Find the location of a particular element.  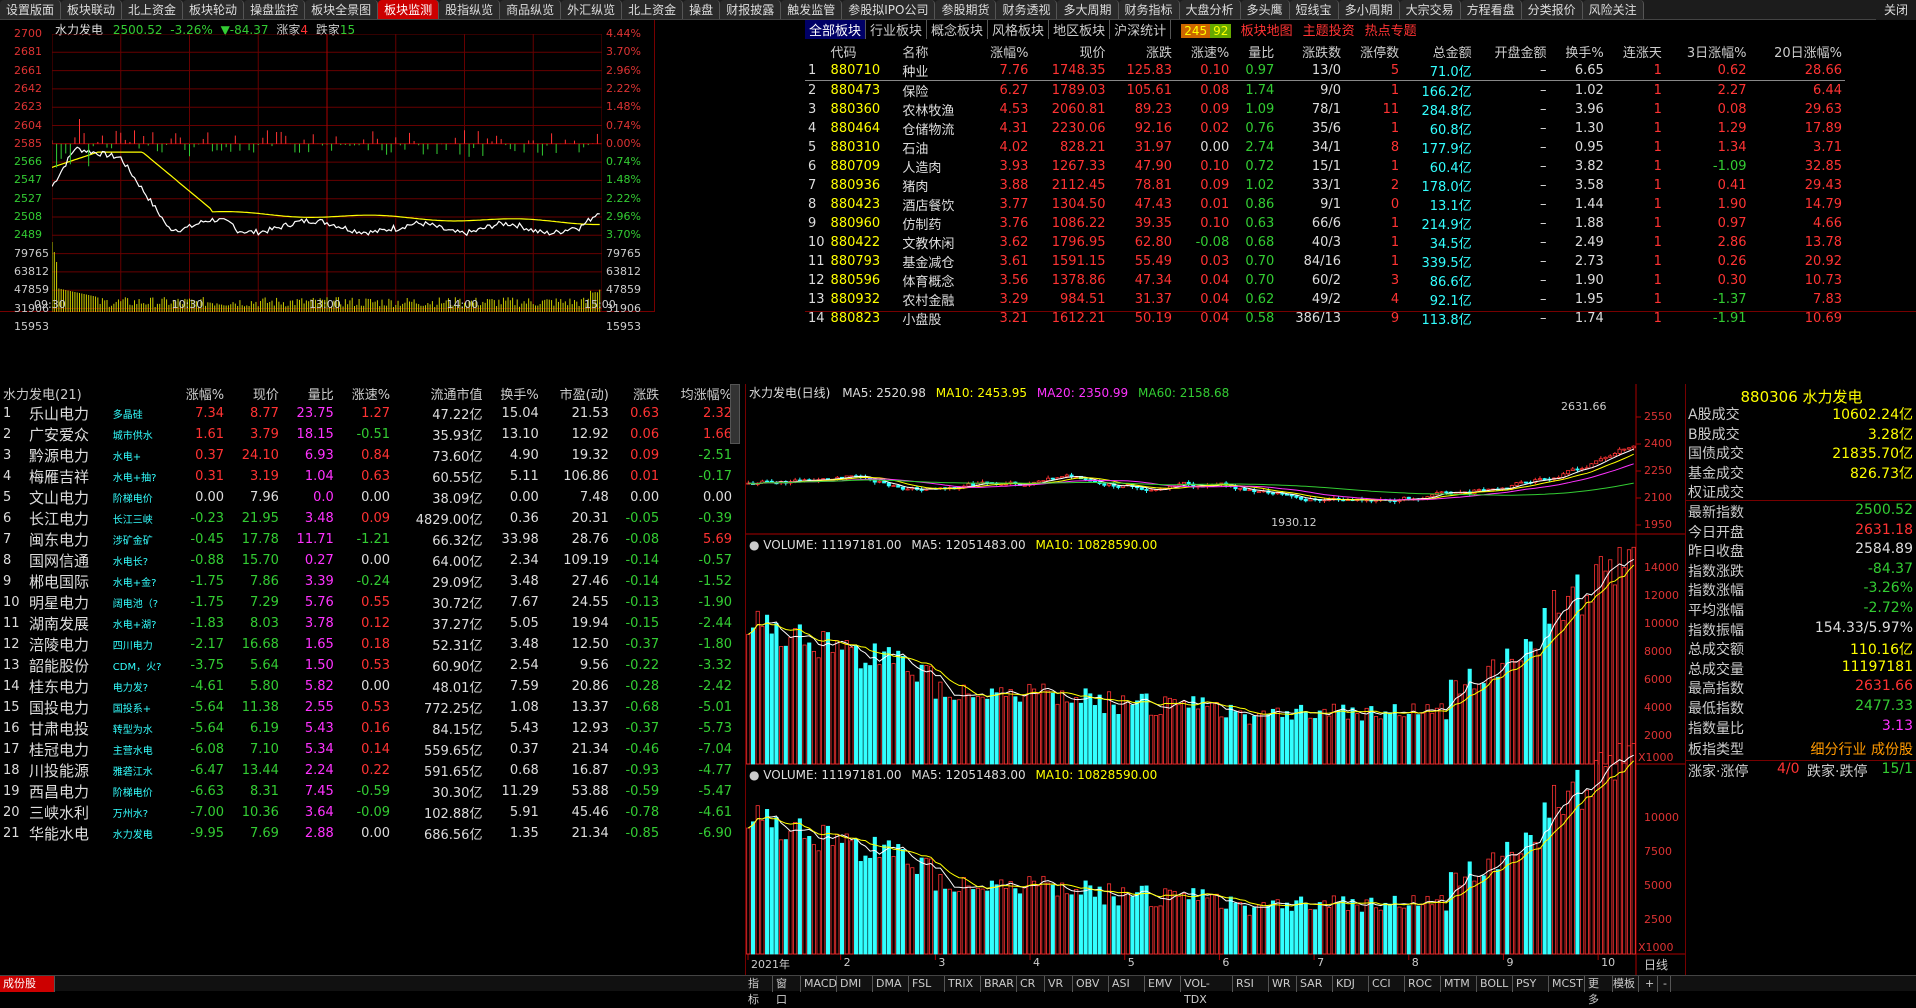

stock-col-header: 流通市值 is located at coordinates (439, 393).